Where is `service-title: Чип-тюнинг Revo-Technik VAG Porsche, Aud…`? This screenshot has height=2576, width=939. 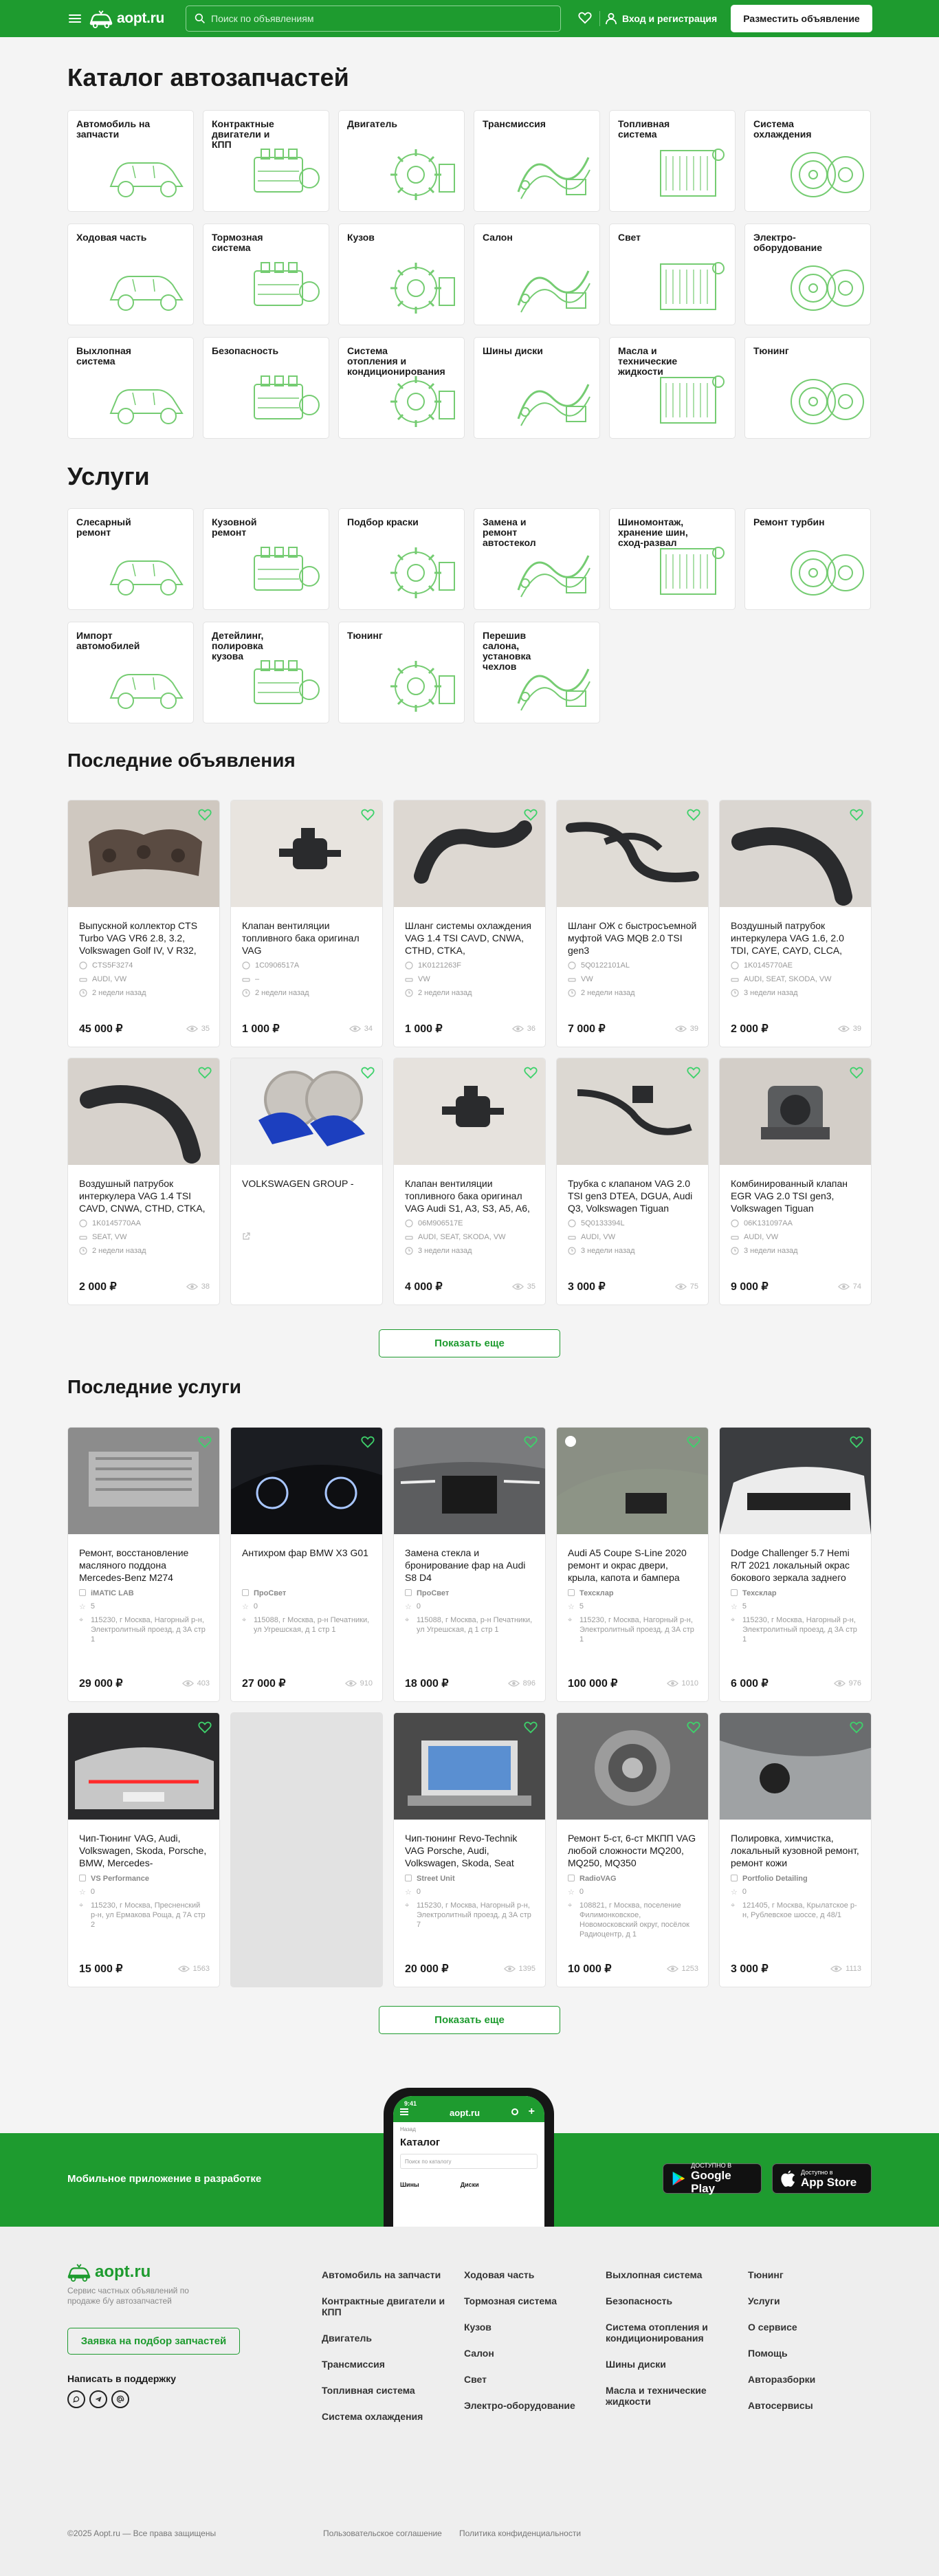
service-title: Чип-тюнинг Revo-Technik VAG Porsche, Aud… is located at coordinates (469, 1850).